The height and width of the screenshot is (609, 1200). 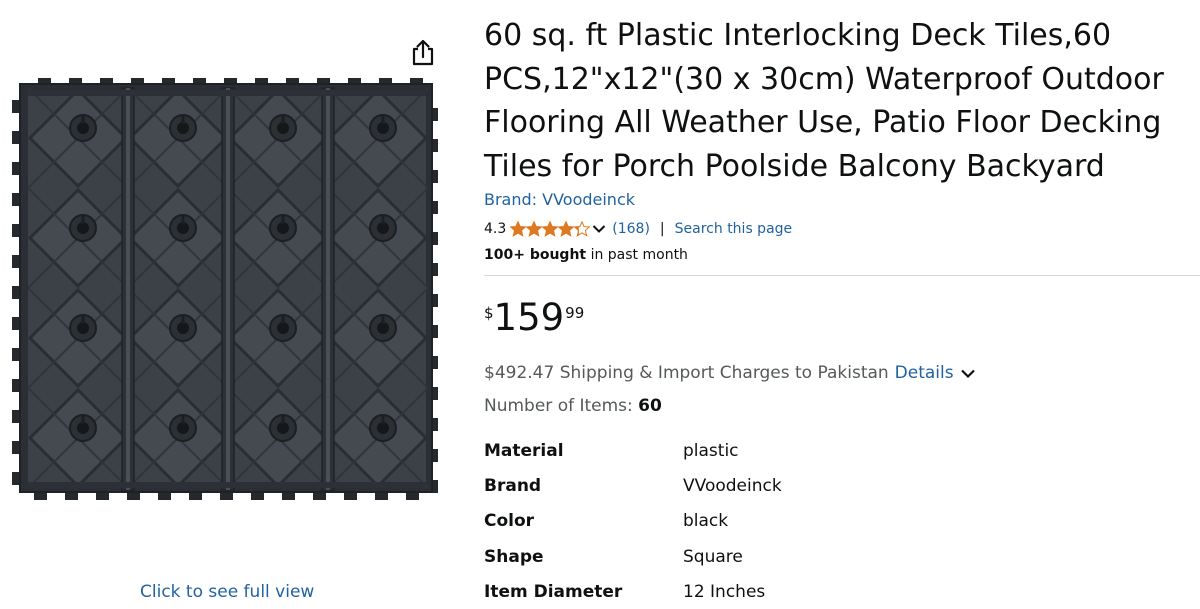 What do you see at coordinates (732, 485) in the screenshot?
I see `spec-value: VVoodeinck` at bounding box center [732, 485].